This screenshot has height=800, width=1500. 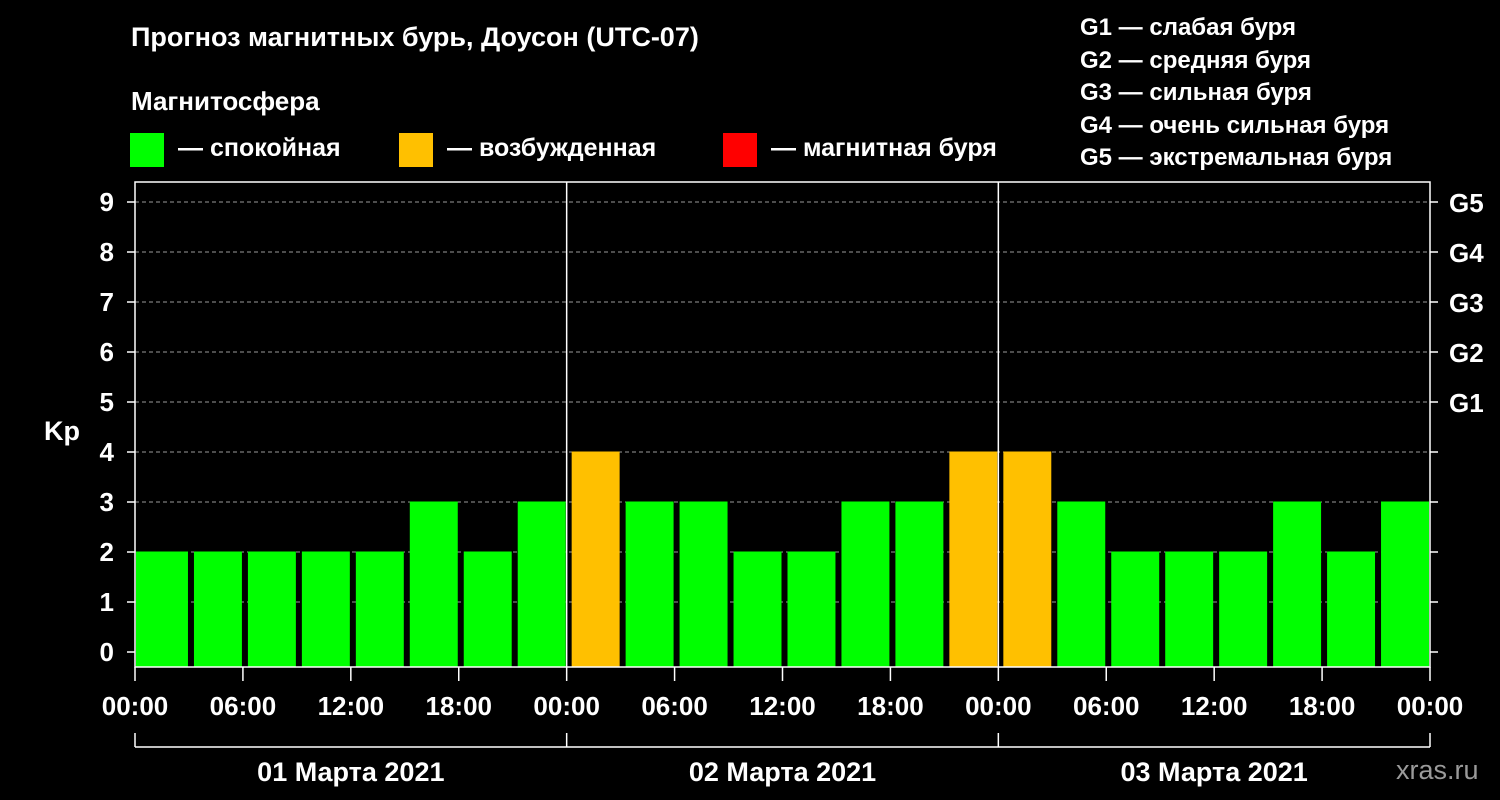 What do you see at coordinates (107, 552) in the screenshot?
I see `y-tick-label: 2` at bounding box center [107, 552].